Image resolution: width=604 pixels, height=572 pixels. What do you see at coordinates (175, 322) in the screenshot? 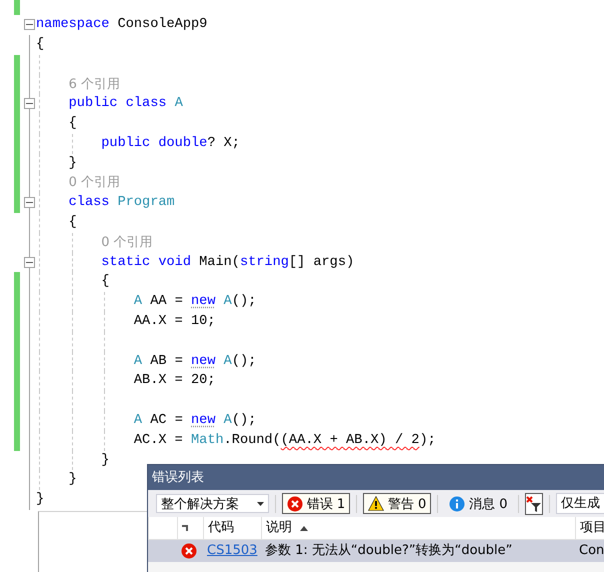
I see `code-line: AA.X = 10;` at bounding box center [175, 322].